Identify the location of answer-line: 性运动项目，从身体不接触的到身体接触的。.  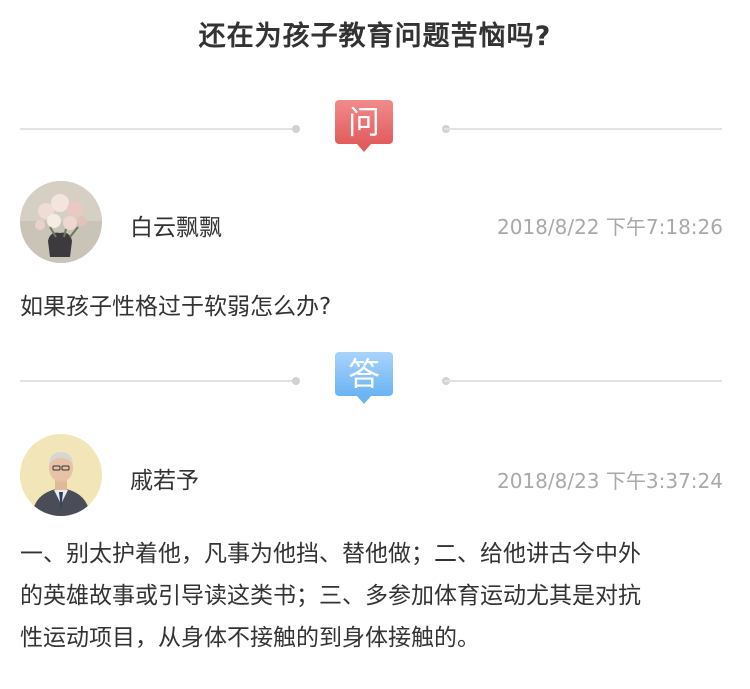
(250, 638).